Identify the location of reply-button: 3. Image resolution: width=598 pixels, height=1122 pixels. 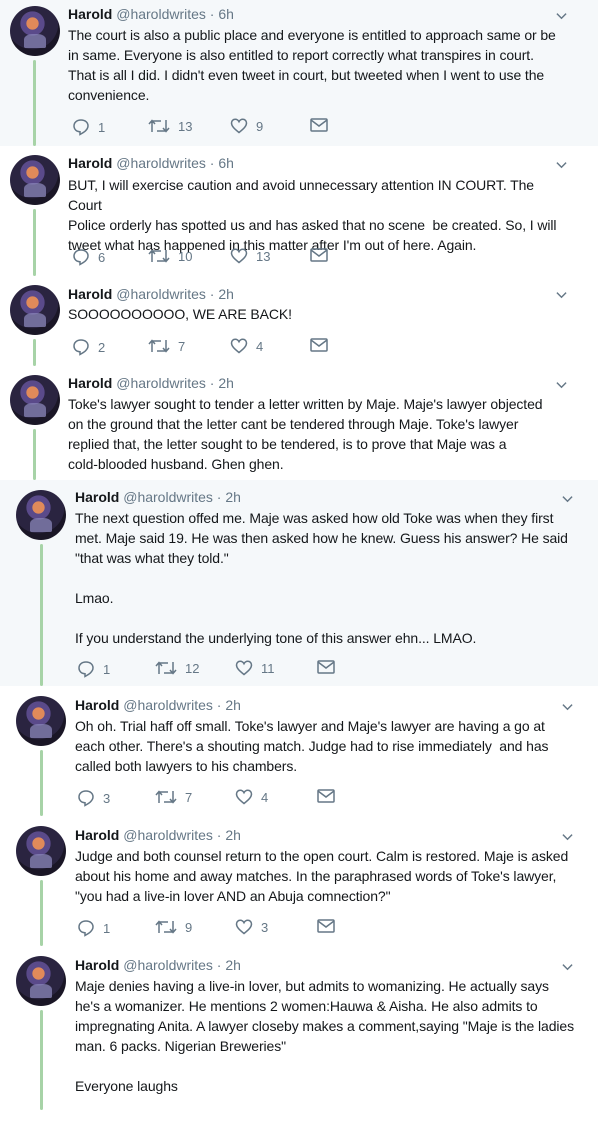
(93, 798).